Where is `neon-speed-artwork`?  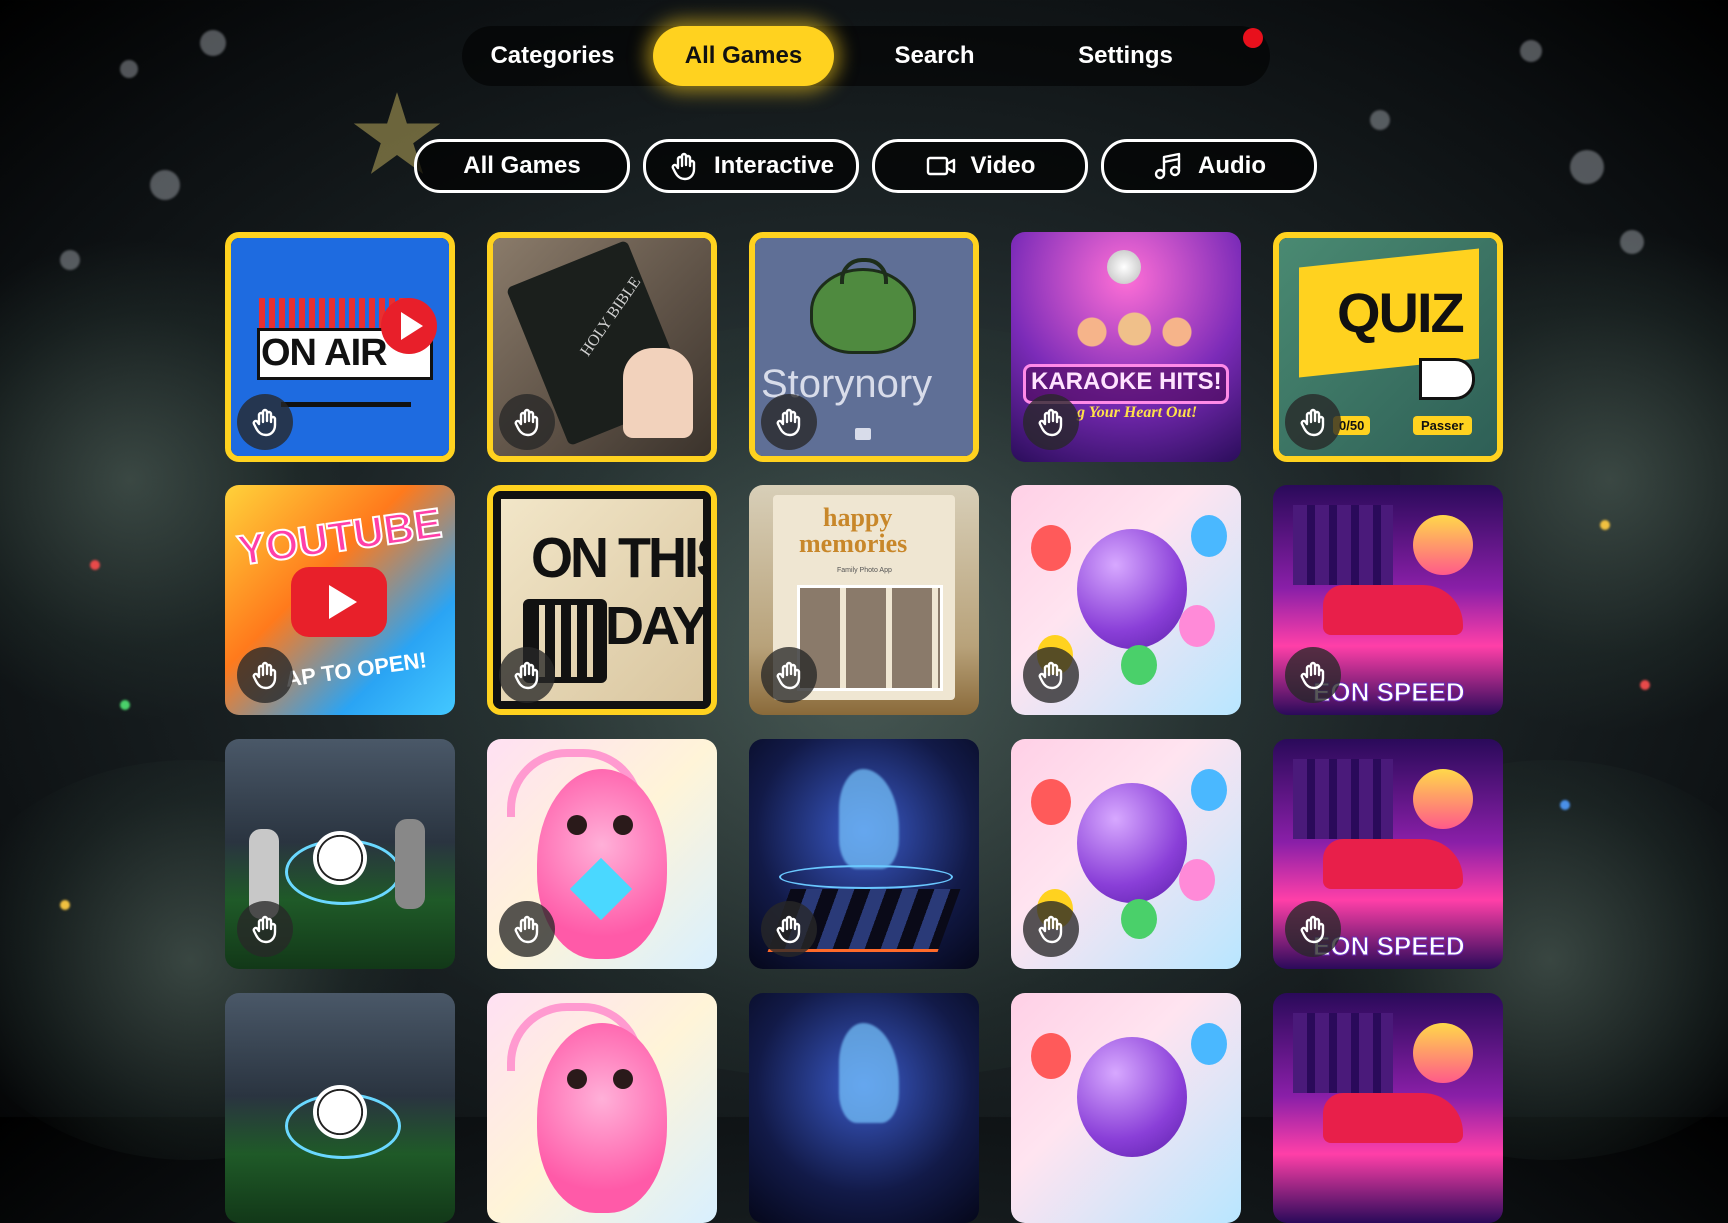 neon-speed-artwork is located at coordinates (1388, 1108).